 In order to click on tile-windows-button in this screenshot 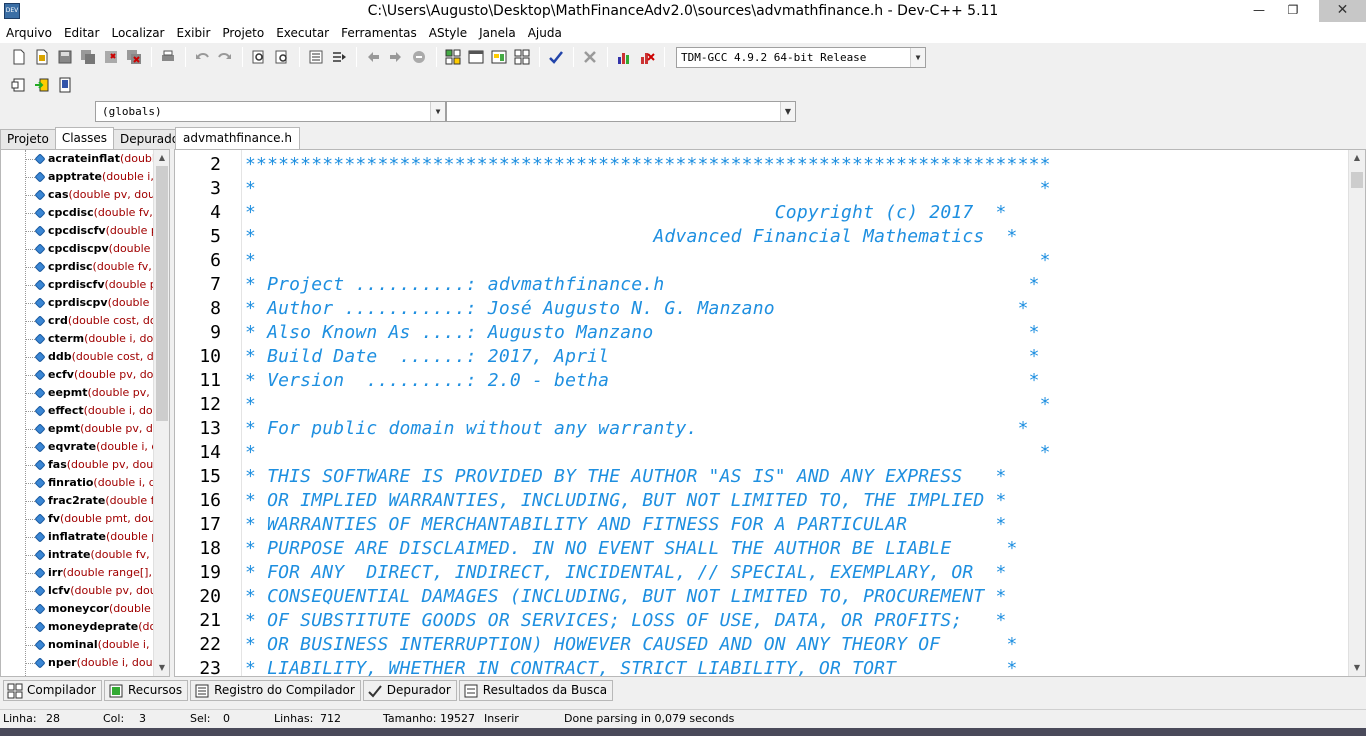, I will do `click(522, 57)`.